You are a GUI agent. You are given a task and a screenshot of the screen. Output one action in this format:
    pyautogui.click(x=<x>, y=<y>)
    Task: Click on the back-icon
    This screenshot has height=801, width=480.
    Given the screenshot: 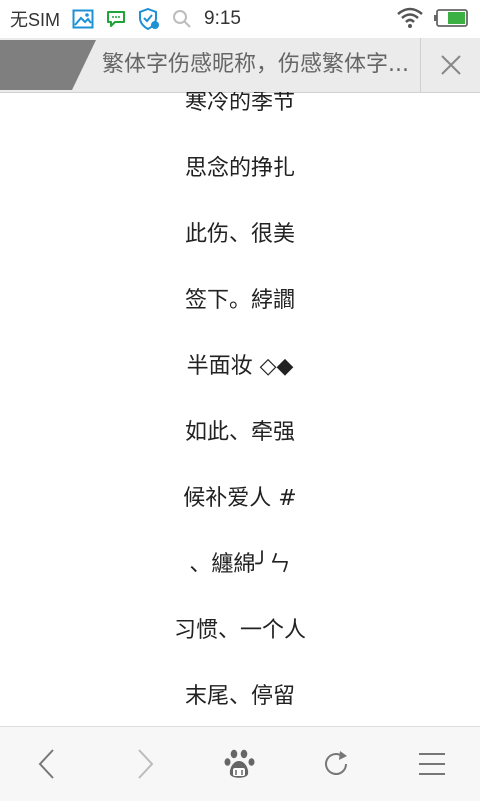 What is the action you would take?
    pyautogui.click(x=46, y=764)
    